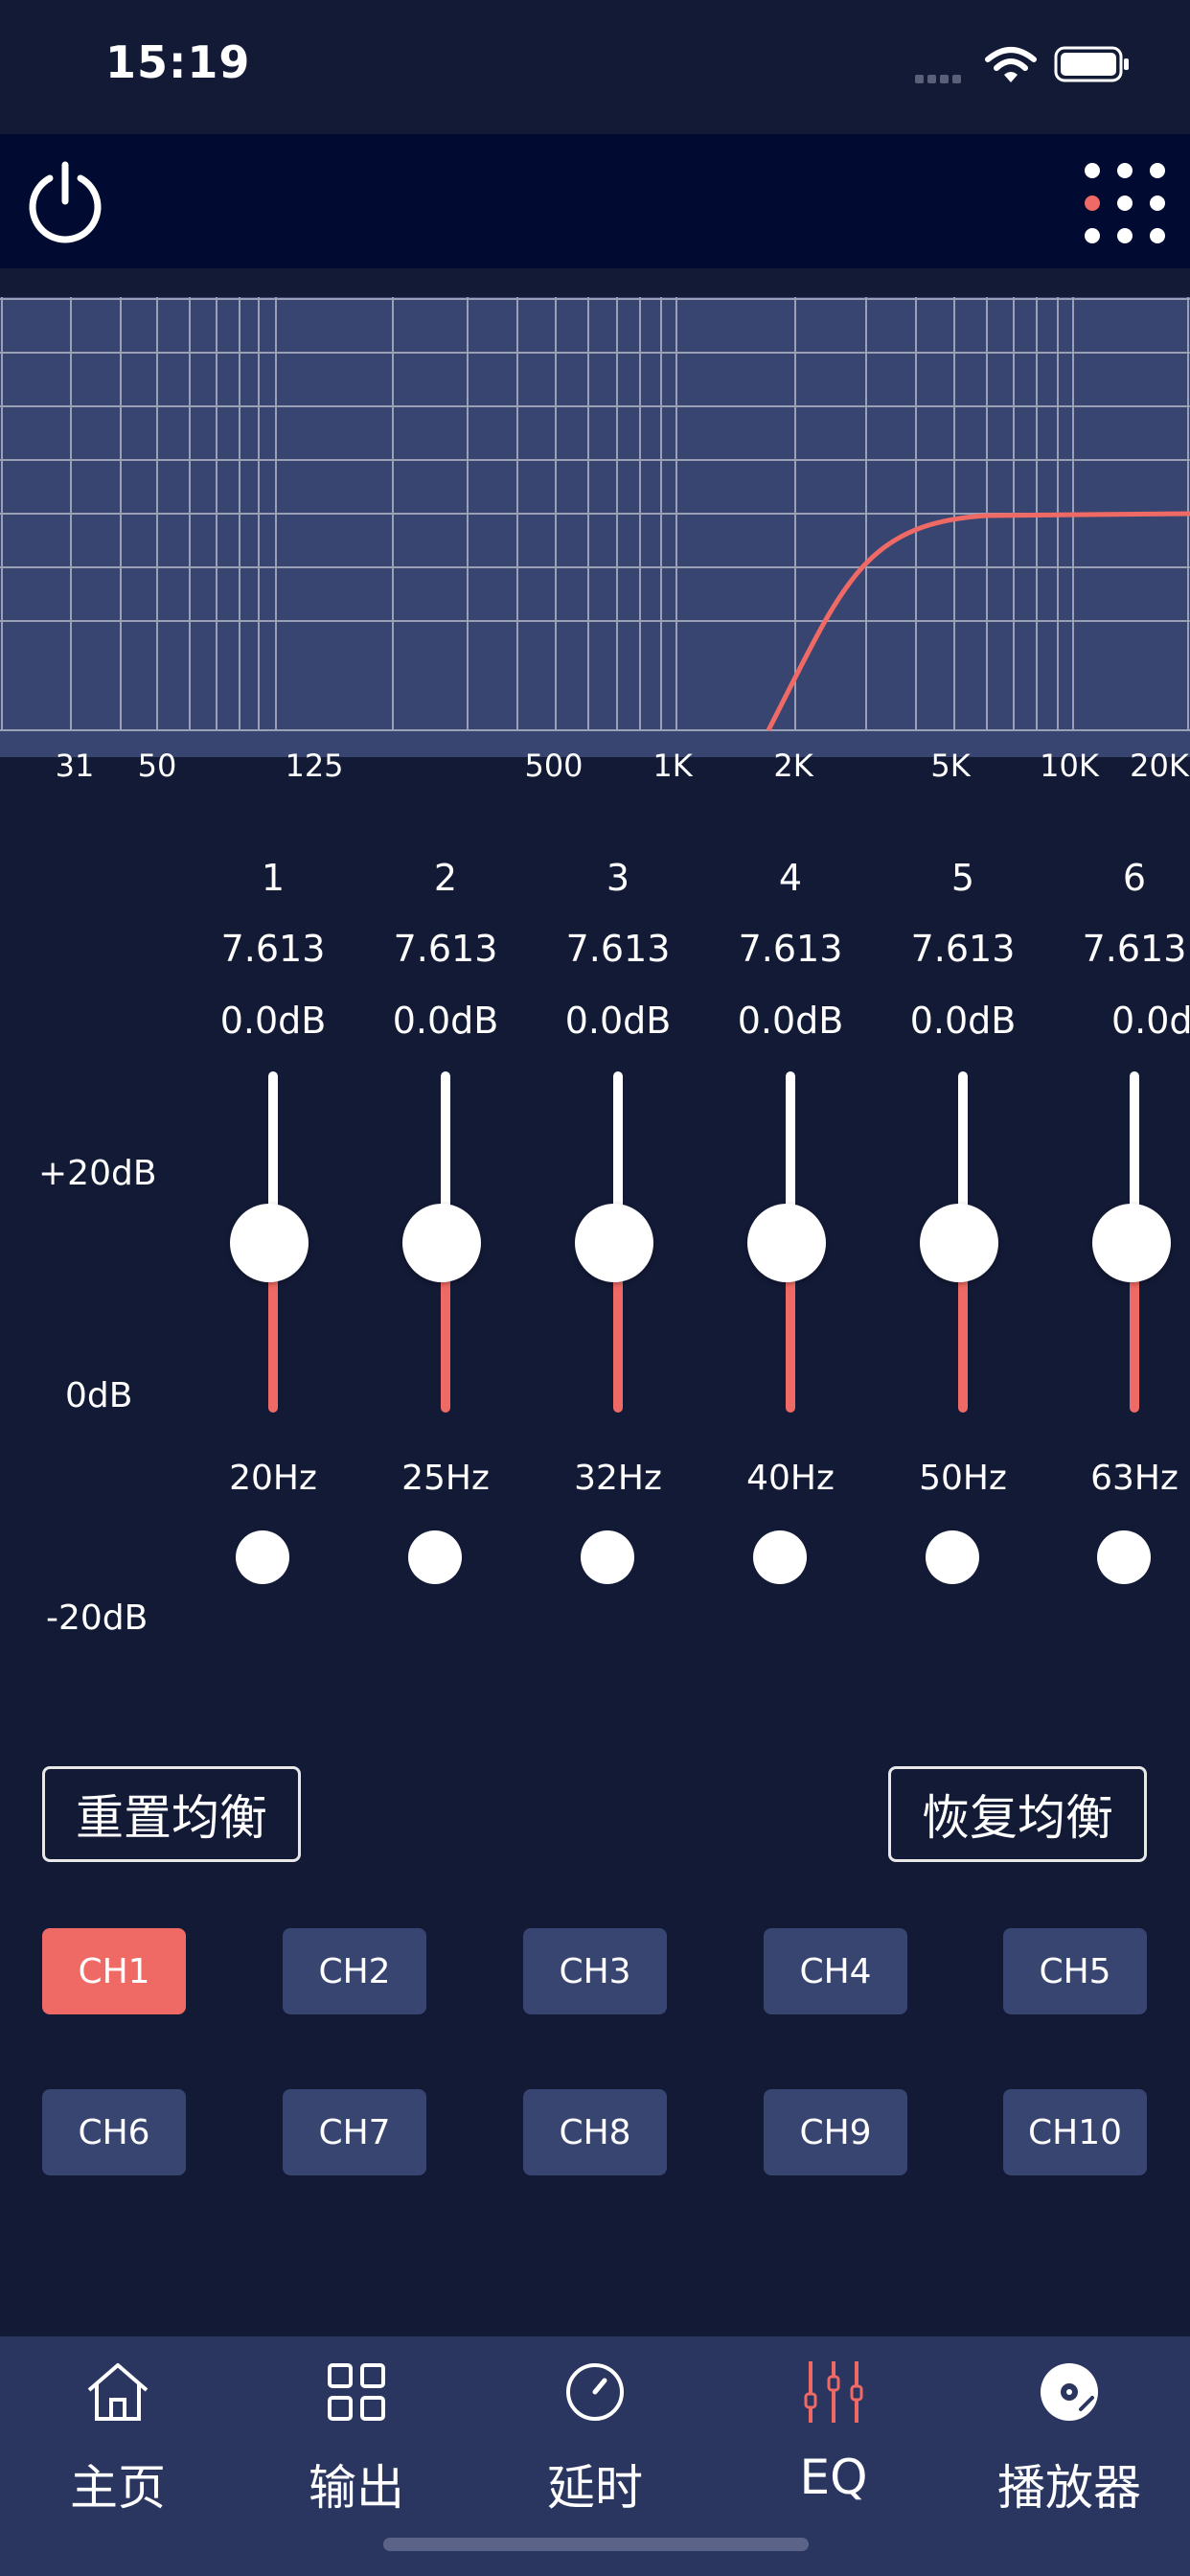 The width and height of the screenshot is (1190, 2576). I want to click on top-bar, so click(595, 201).